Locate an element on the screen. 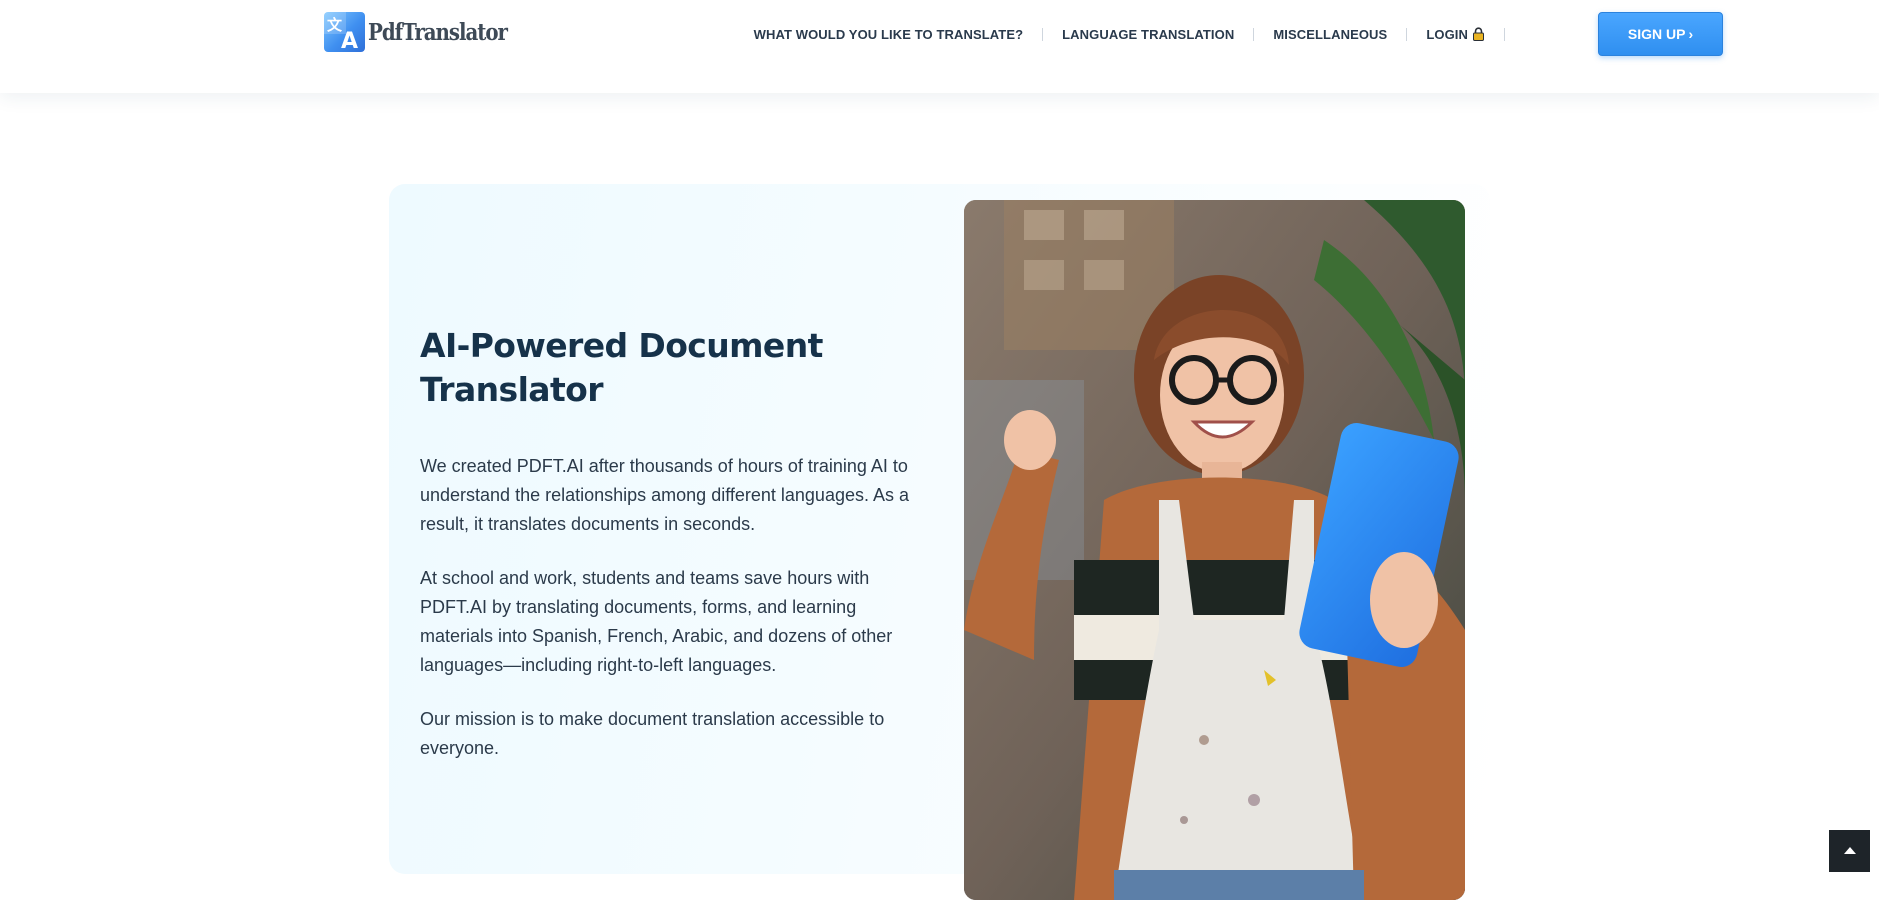  logo-text: PdfTranslator is located at coordinates (438, 32).